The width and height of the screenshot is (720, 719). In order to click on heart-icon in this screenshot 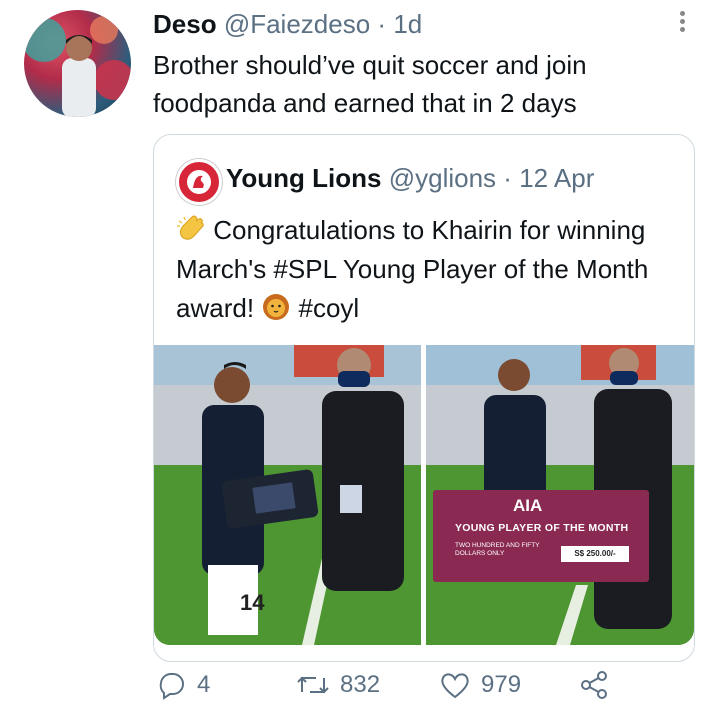, I will do `click(455, 686)`.